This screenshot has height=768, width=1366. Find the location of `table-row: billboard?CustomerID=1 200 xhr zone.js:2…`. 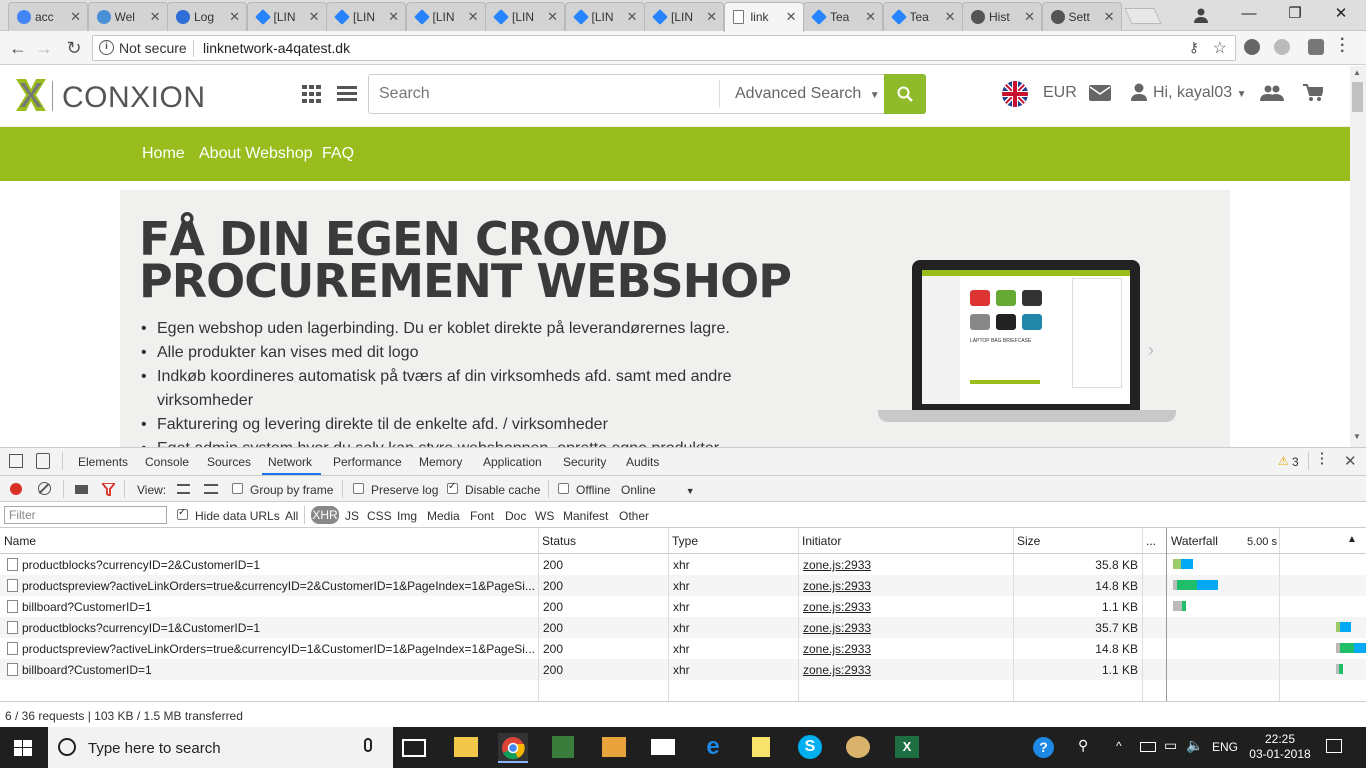

table-row: billboard?CustomerID=1 200 xhr zone.js:2… is located at coordinates (683, 669).